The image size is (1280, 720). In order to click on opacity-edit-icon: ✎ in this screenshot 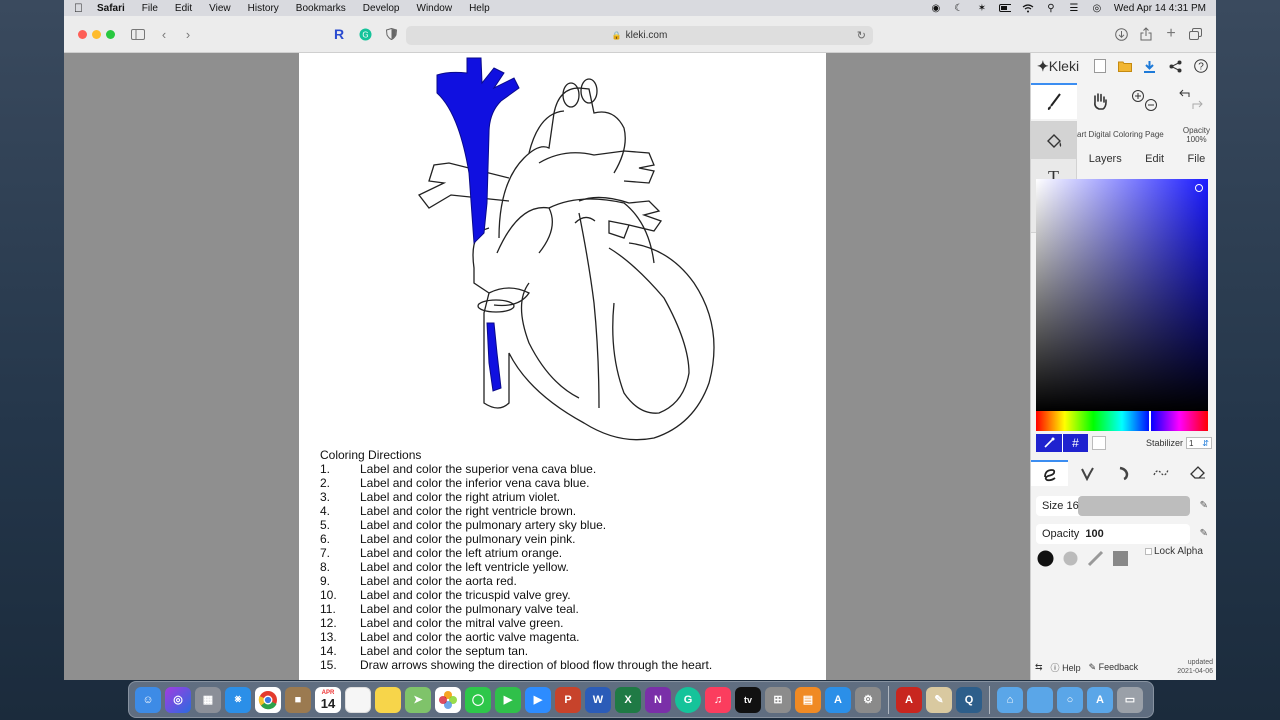, I will do `click(1204, 533)`.